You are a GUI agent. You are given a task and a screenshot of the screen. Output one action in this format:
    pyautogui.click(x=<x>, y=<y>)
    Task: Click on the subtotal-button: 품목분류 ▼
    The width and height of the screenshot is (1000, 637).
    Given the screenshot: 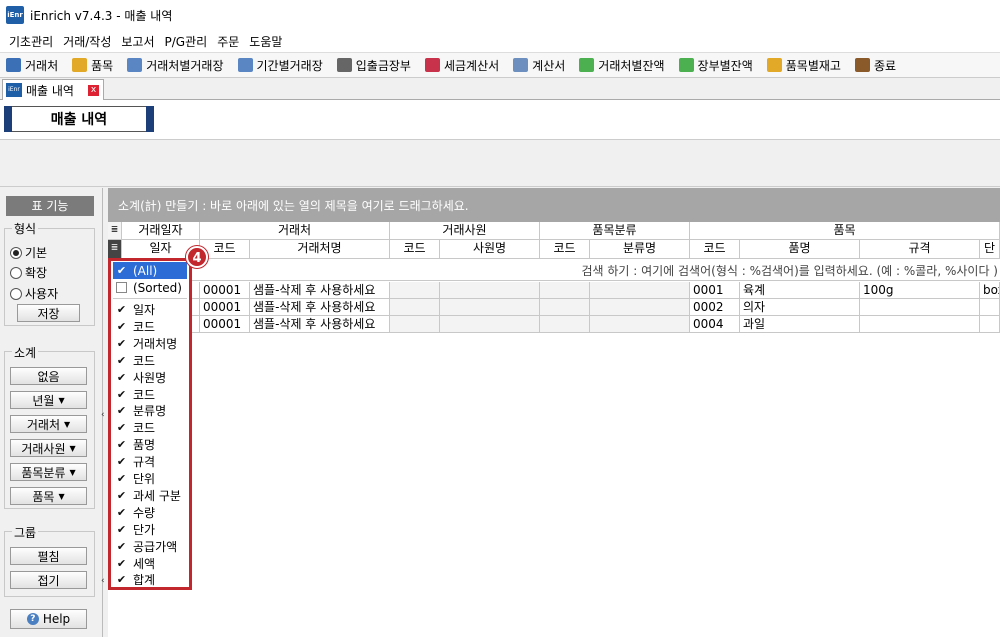 What is the action you would take?
    pyautogui.click(x=48, y=472)
    